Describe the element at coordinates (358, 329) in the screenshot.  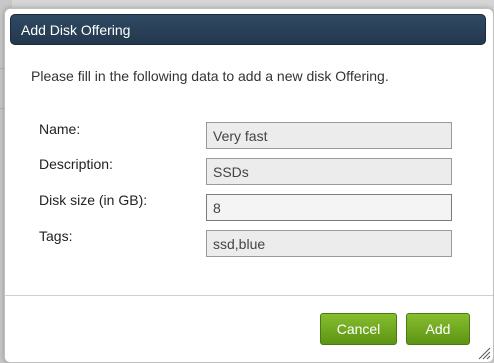
I see `cancel-button: Cancel` at that location.